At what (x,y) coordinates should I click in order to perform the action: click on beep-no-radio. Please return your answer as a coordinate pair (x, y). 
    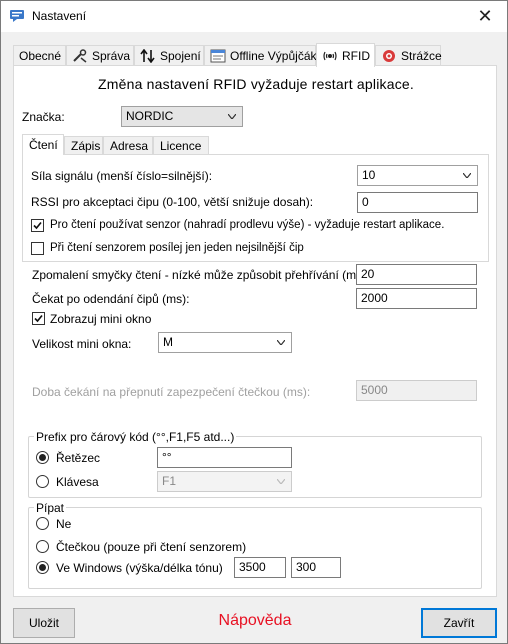
    Looking at the image, I should click on (42, 523).